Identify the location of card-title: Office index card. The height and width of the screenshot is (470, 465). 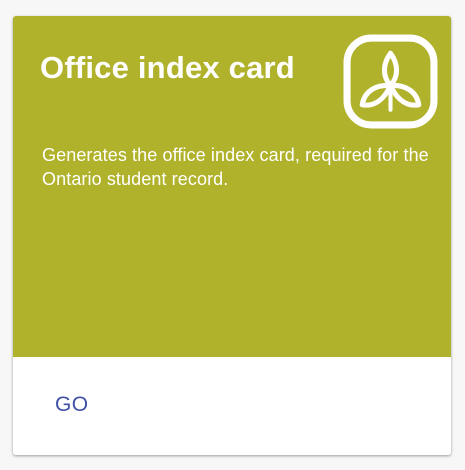
(167, 67).